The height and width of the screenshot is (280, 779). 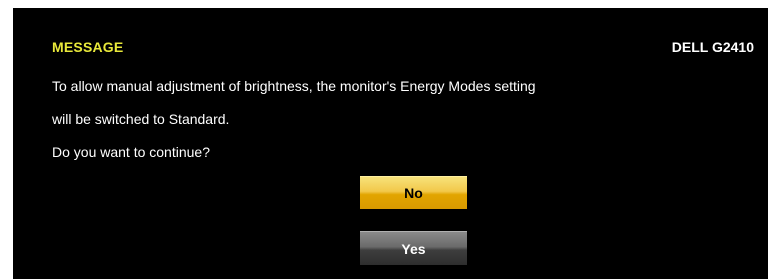 I want to click on yes-button-label: Yes, so click(x=413, y=248).